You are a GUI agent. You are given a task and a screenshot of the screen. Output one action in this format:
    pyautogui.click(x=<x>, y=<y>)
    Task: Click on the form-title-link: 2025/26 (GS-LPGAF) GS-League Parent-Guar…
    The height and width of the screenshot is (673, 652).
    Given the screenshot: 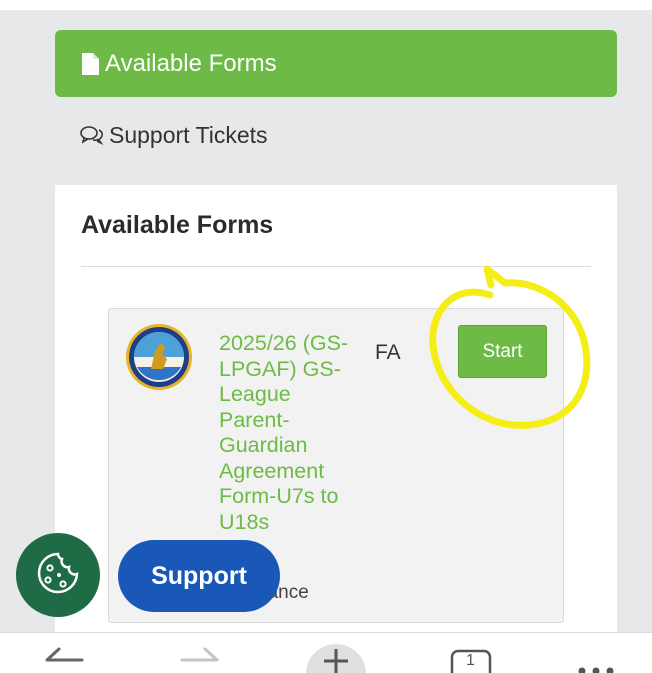 What is the action you would take?
    pyautogui.click(x=293, y=433)
    